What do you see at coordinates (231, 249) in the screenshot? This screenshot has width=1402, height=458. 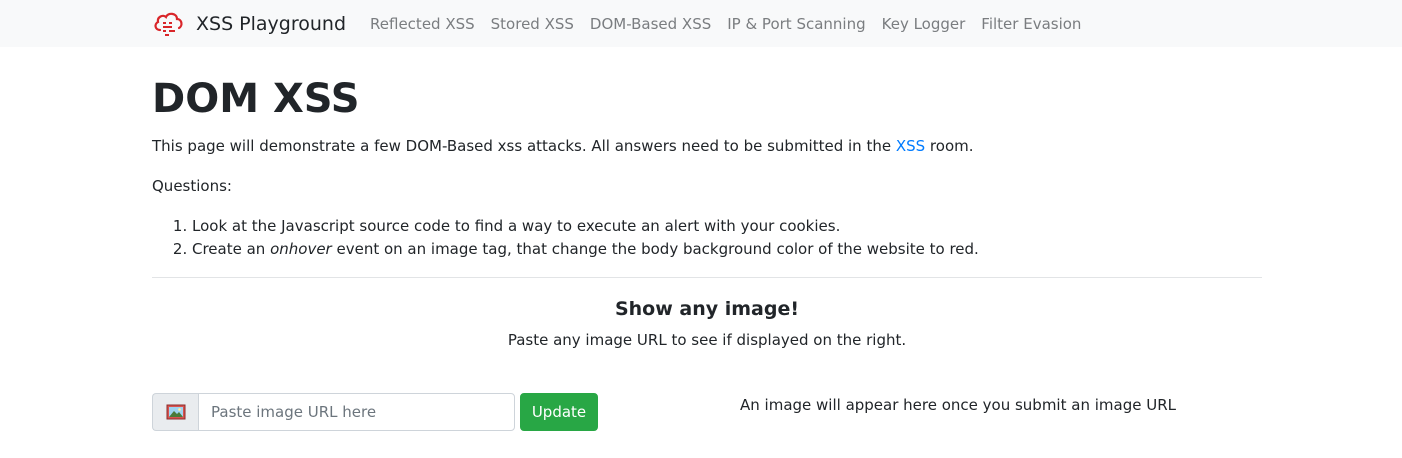 I see `question-2-start: Create an` at bounding box center [231, 249].